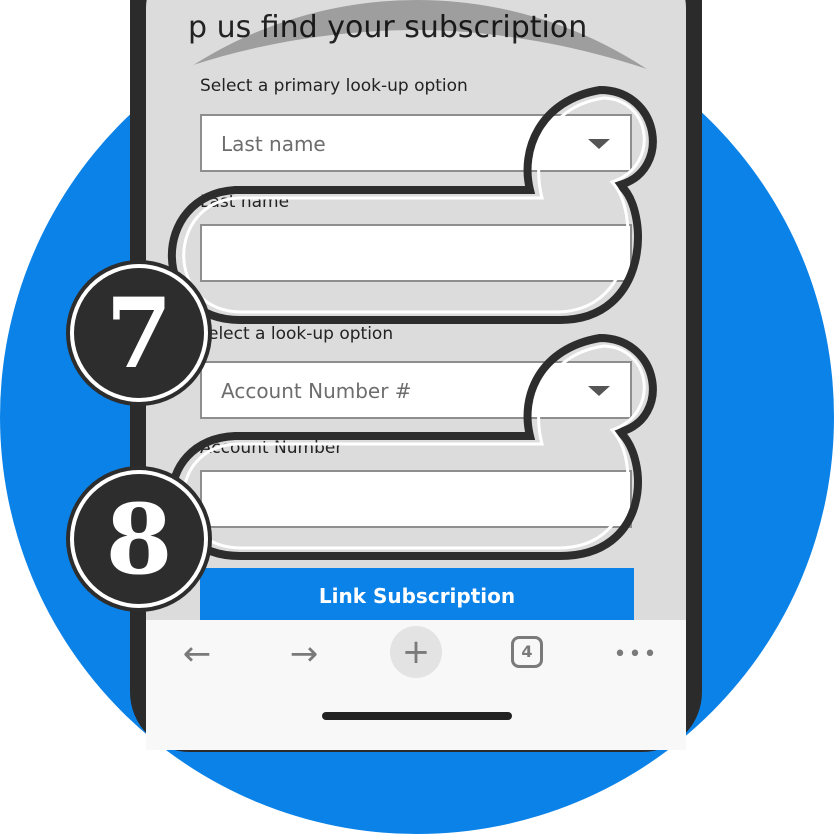 Image resolution: width=834 pixels, height=834 pixels. Describe the element at coordinates (139, 539) in the screenshot. I see `step-8-badge: 8` at that location.